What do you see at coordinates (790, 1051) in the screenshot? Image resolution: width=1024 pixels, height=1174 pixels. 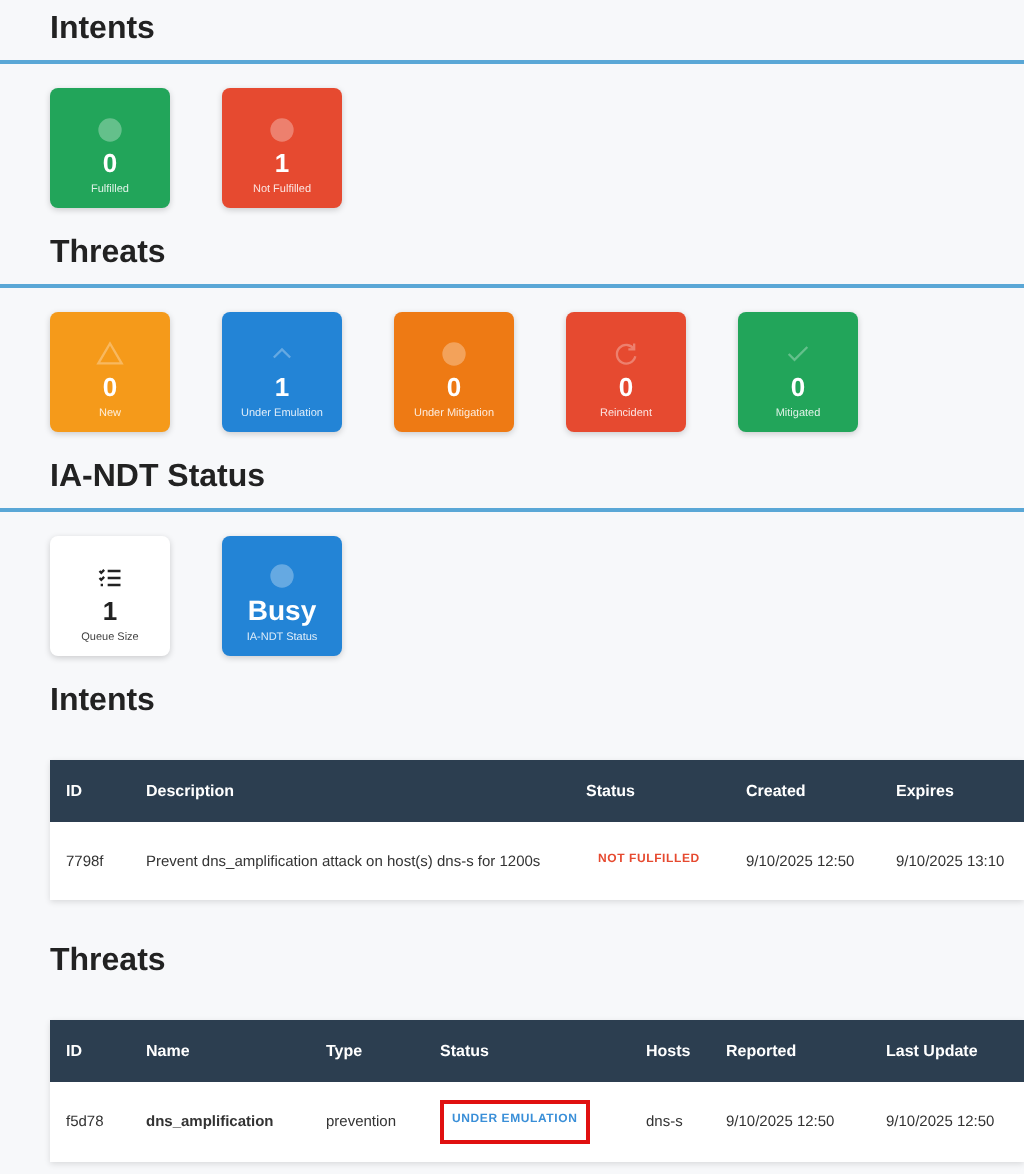 I see `column-header: Reported` at bounding box center [790, 1051].